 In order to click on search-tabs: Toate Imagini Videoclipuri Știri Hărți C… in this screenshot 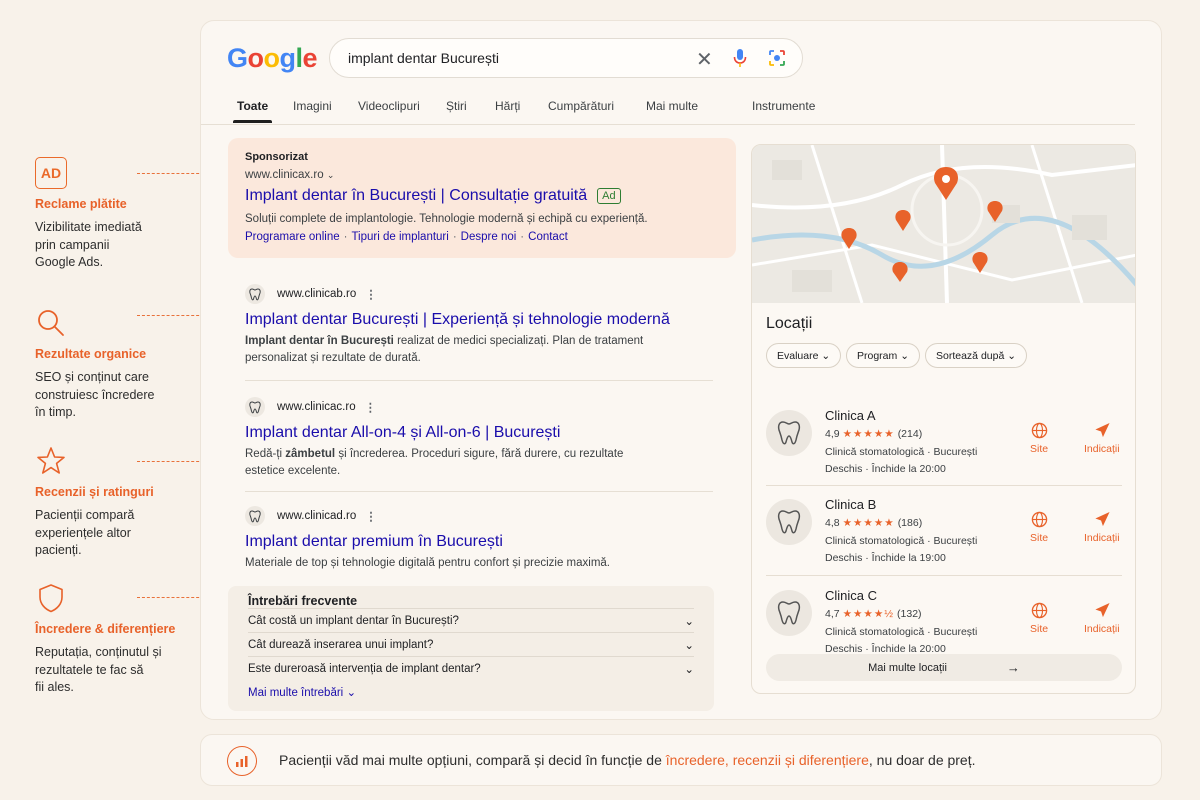, I will do `click(668, 110)`.